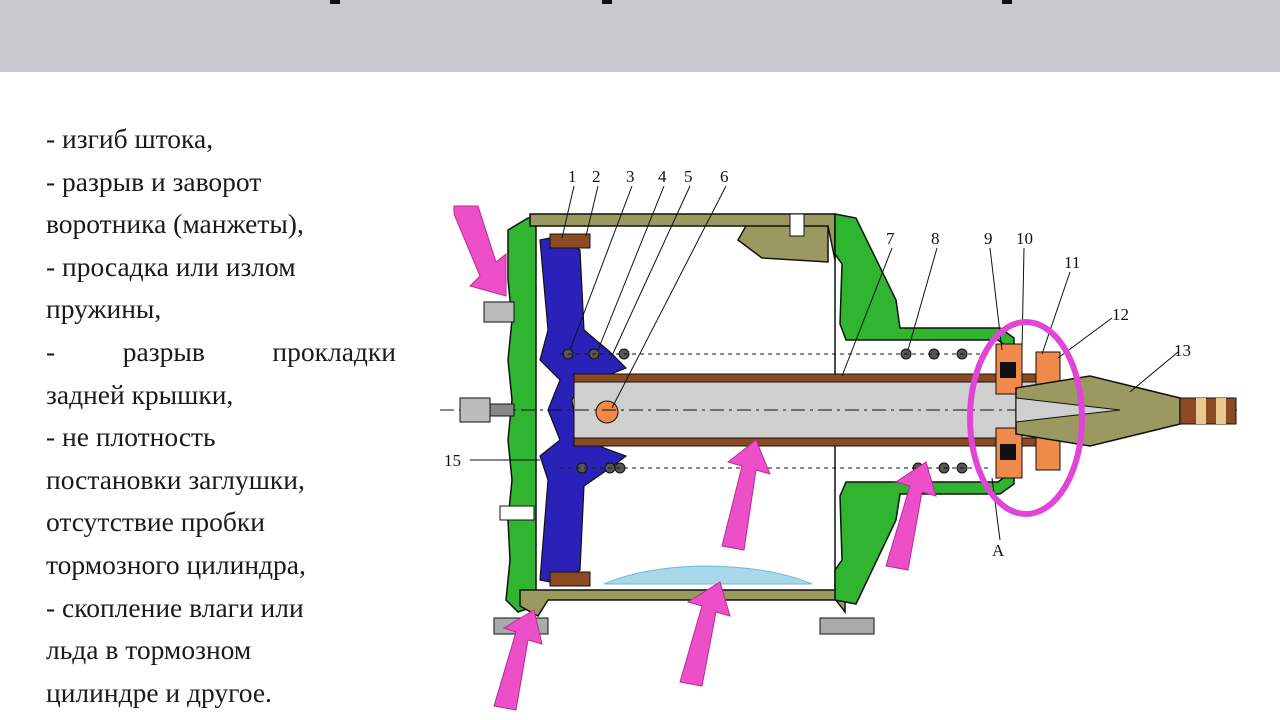  I want to click on callout-13: 13, so click(1182, 350).